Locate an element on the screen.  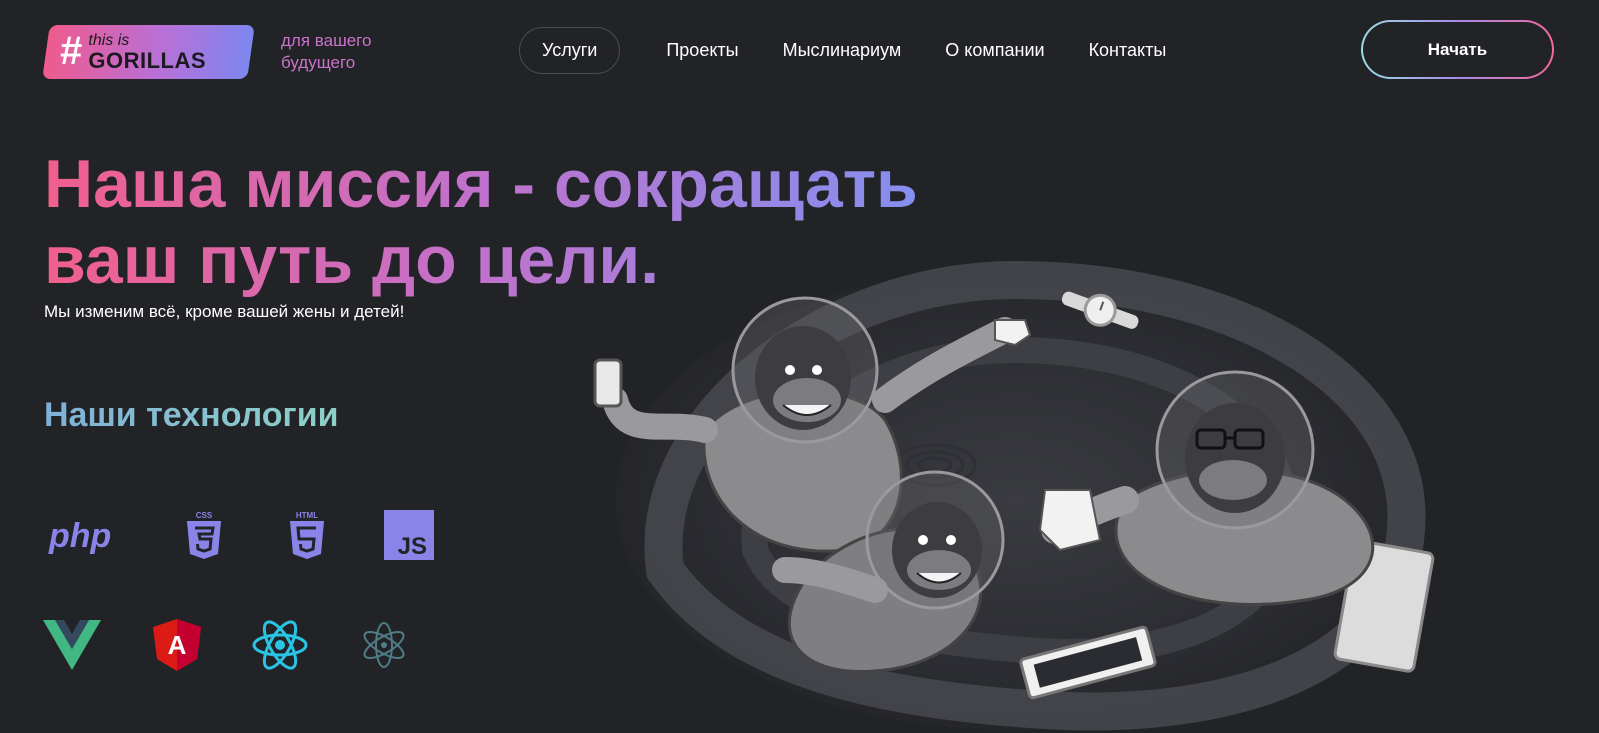
php-icon-text: php is located at coordinates (79, 536).